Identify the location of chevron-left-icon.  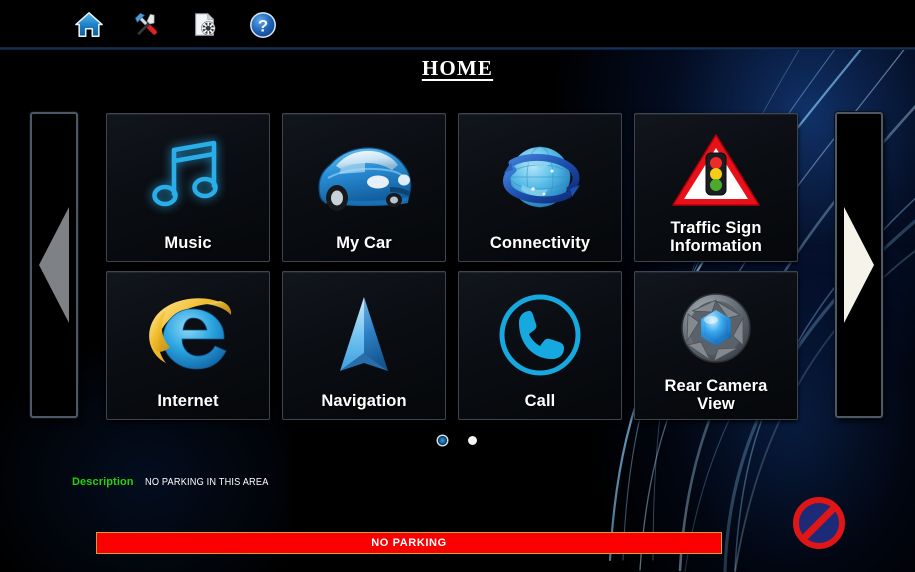
(54, 265).